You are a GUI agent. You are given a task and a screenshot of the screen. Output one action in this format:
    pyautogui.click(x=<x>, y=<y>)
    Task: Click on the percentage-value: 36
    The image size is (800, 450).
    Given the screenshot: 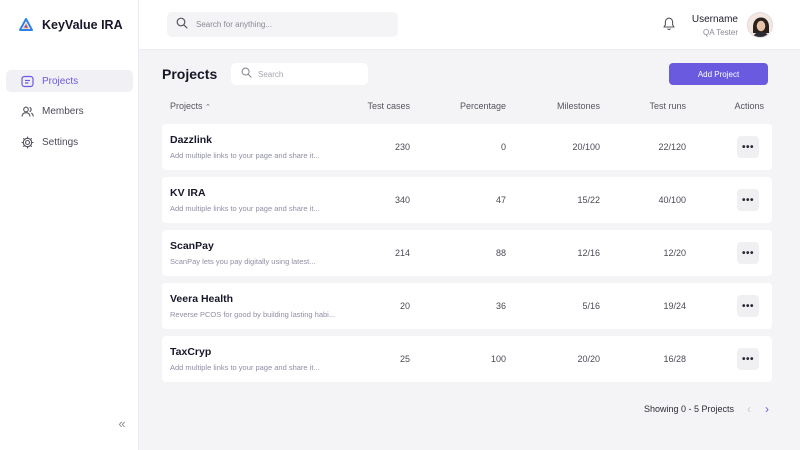 What is the action you would take?
    pyautogui.click(x=500, y=306)
    